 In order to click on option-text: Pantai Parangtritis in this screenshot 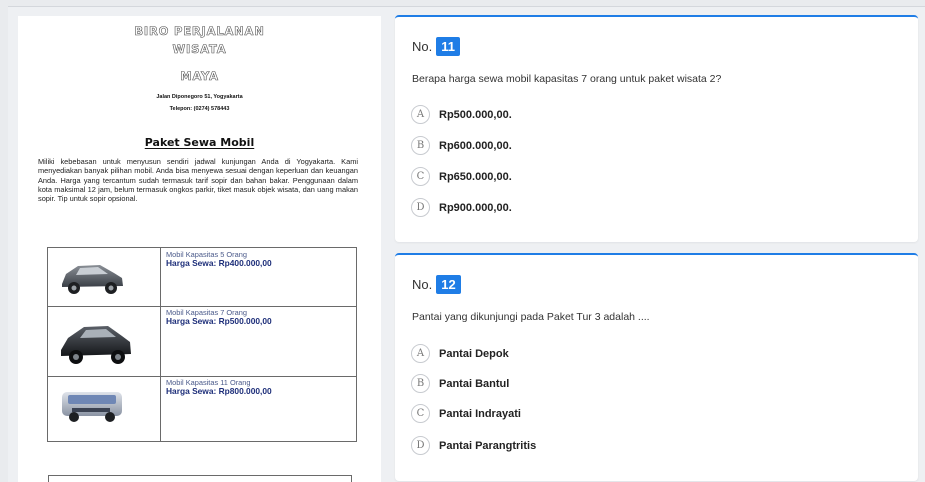, I will do `click(488, 445)`.